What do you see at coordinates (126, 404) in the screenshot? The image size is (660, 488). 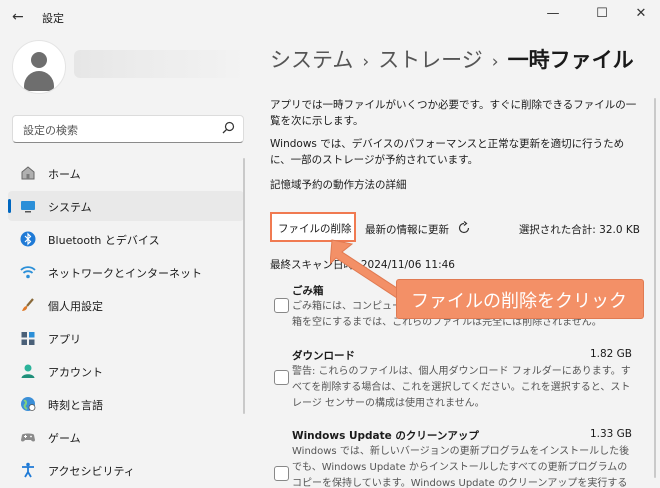 I see `sidebar-item-time-language: 時刻と言語` at bounding box center [126, 404].